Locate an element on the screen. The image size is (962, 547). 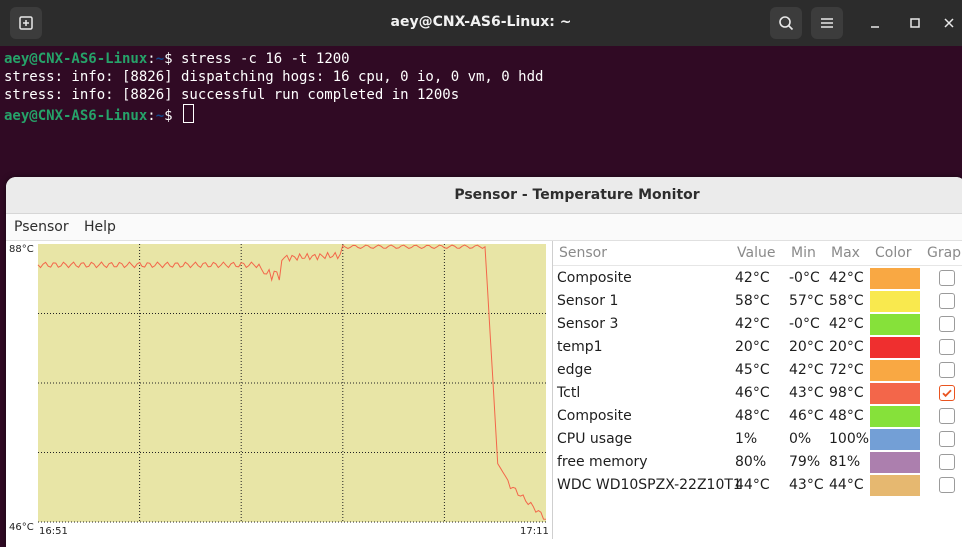
sensor-max: 48°C is located at coordinates (846, 416).